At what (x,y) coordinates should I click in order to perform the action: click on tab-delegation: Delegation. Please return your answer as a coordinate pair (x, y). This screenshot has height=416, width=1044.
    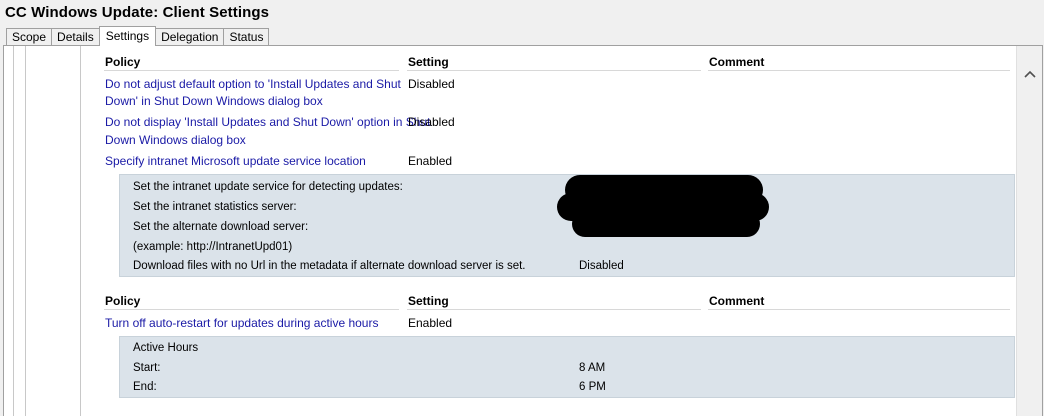
    Looking at the image, I should click on (190, 37).